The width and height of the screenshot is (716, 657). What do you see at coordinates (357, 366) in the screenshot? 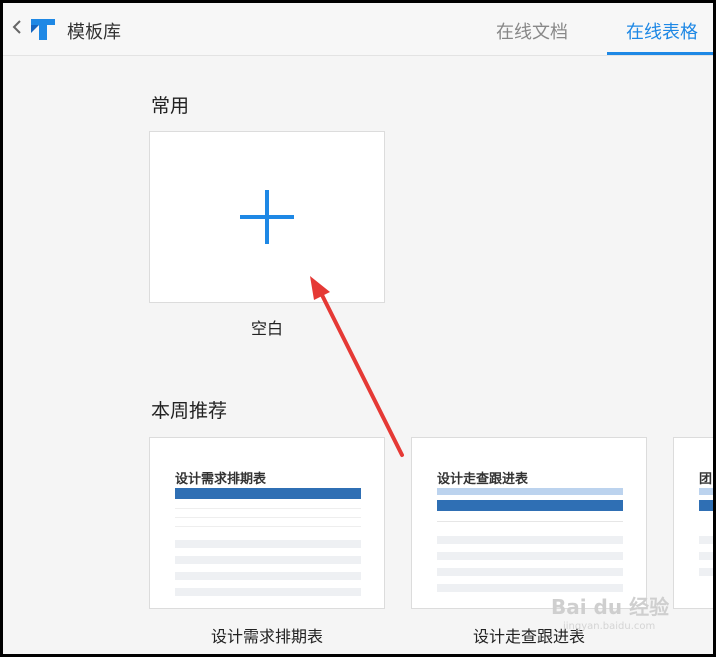
I see `annotation-arrow` at bounding box center [357, 366].